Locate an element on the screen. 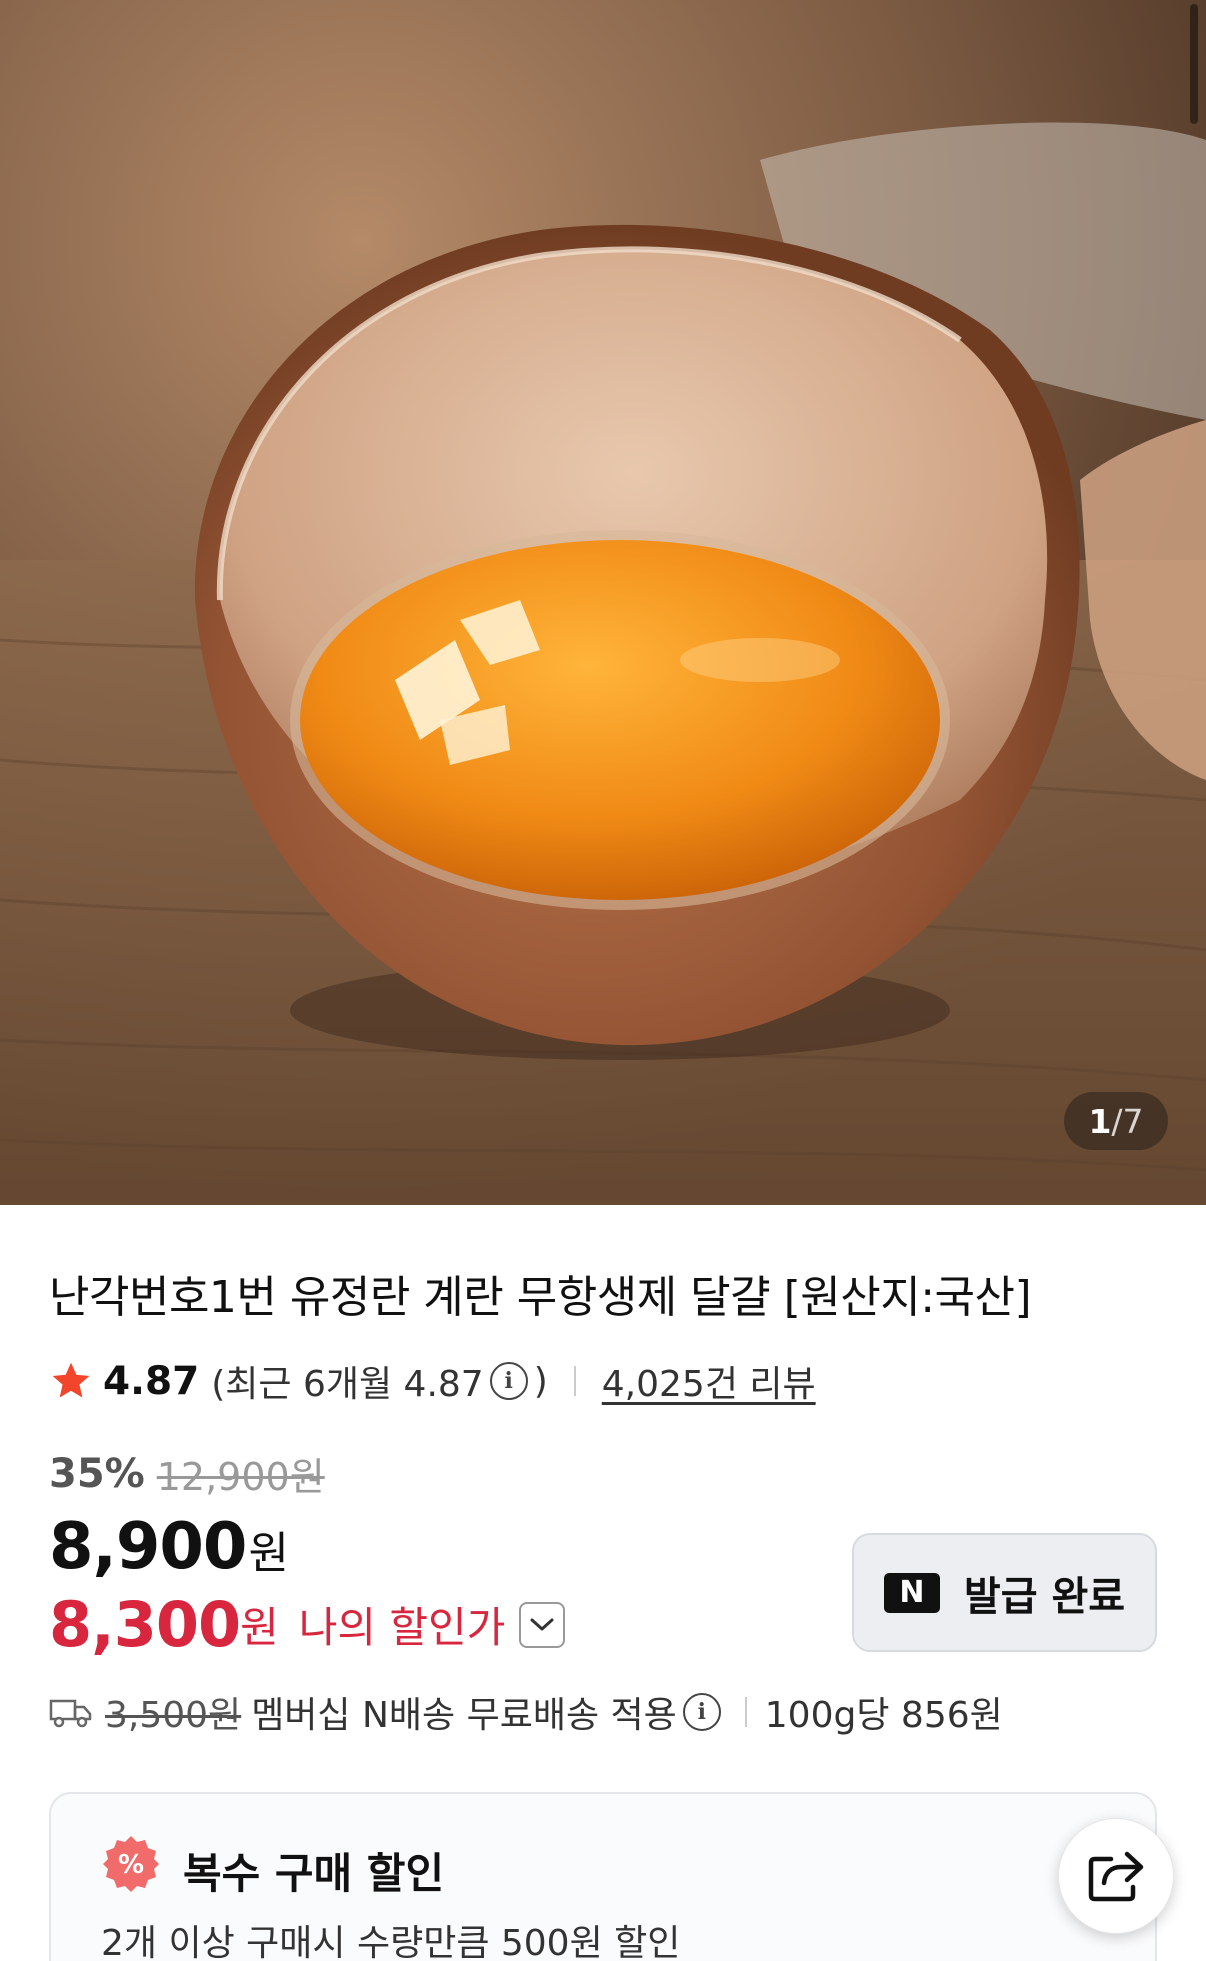 The height and width of the screenshot is (1961, 1206). star-icon is located at coordinates (71, 1380).